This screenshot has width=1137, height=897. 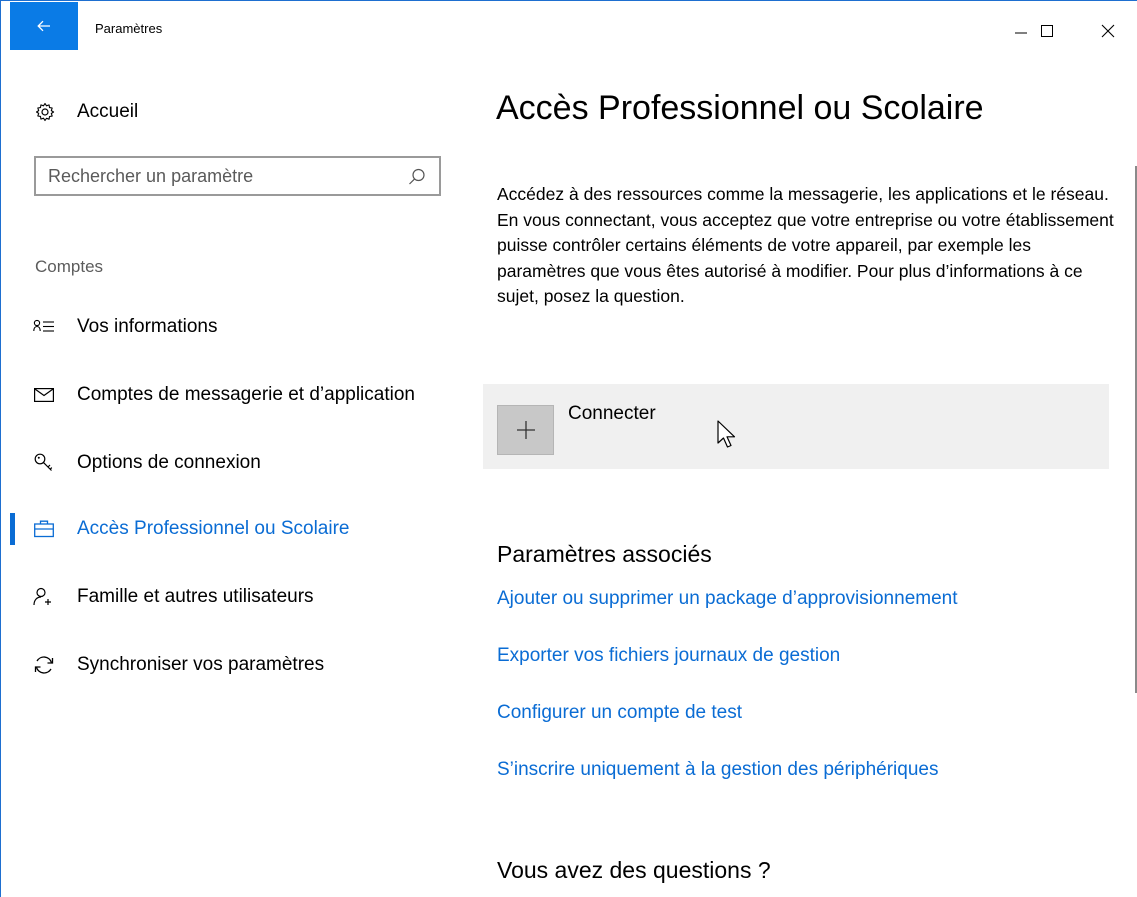 I want to click on sidebar-item-label: Accès Professionnel ou Scolaire, so click(x=213, y=528).